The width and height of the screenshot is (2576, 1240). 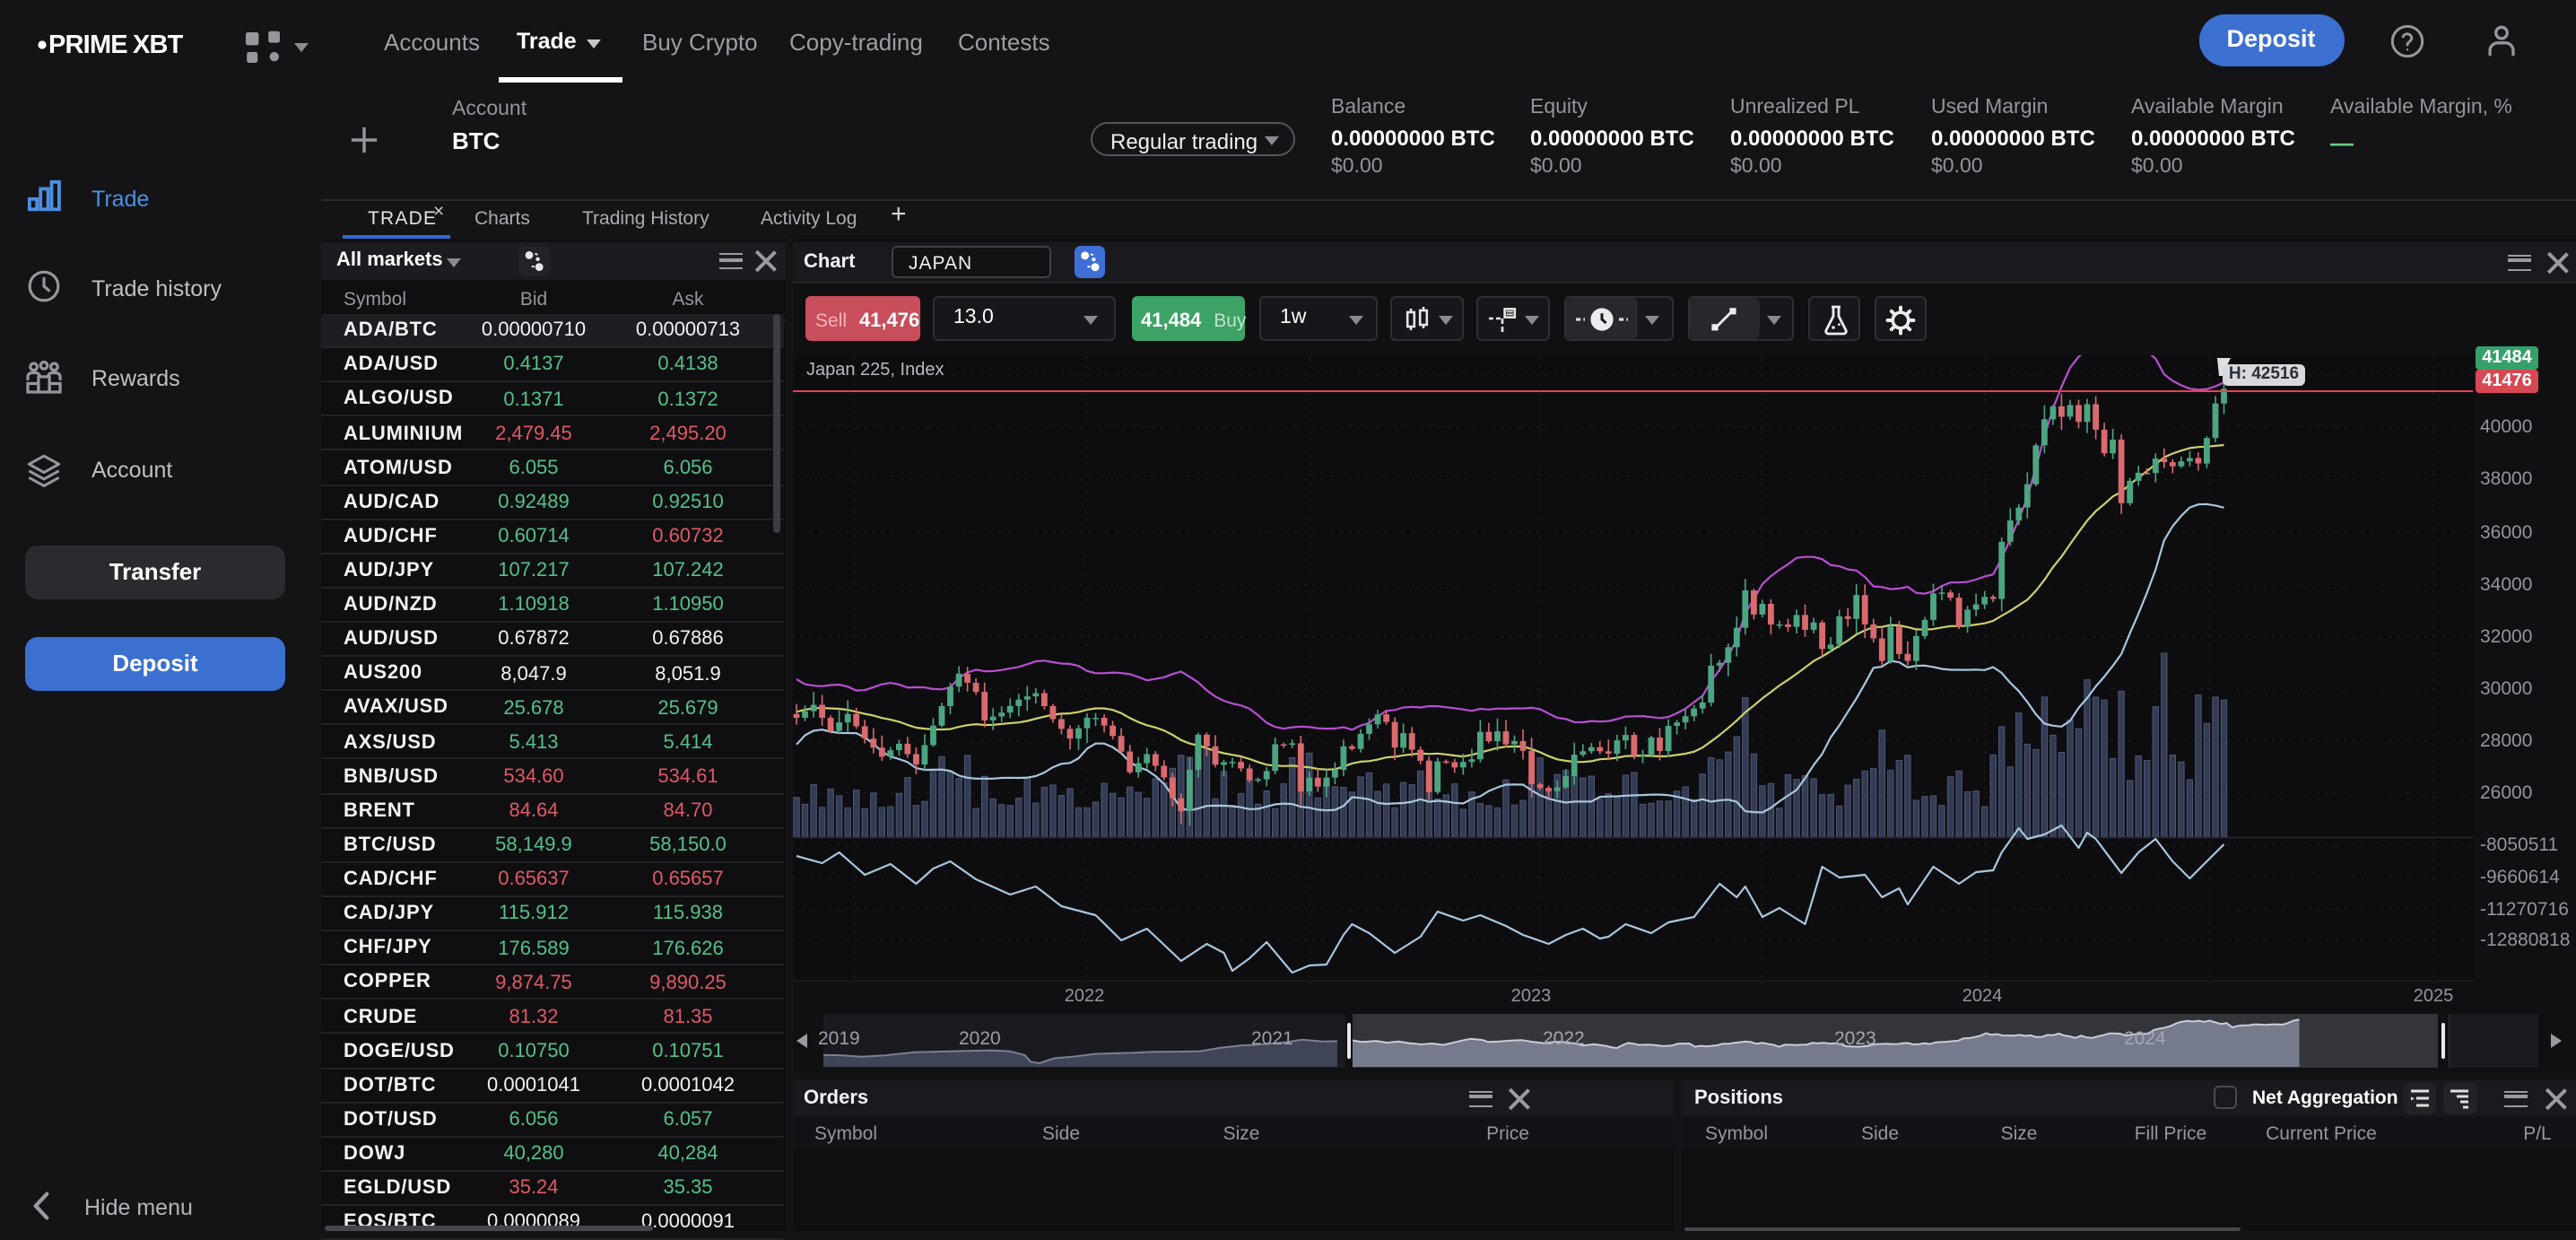 What do you see at coordinates (87, 44) in the screenshot?
I see `svg-text: PRIME` at bounding box center [87, 44].